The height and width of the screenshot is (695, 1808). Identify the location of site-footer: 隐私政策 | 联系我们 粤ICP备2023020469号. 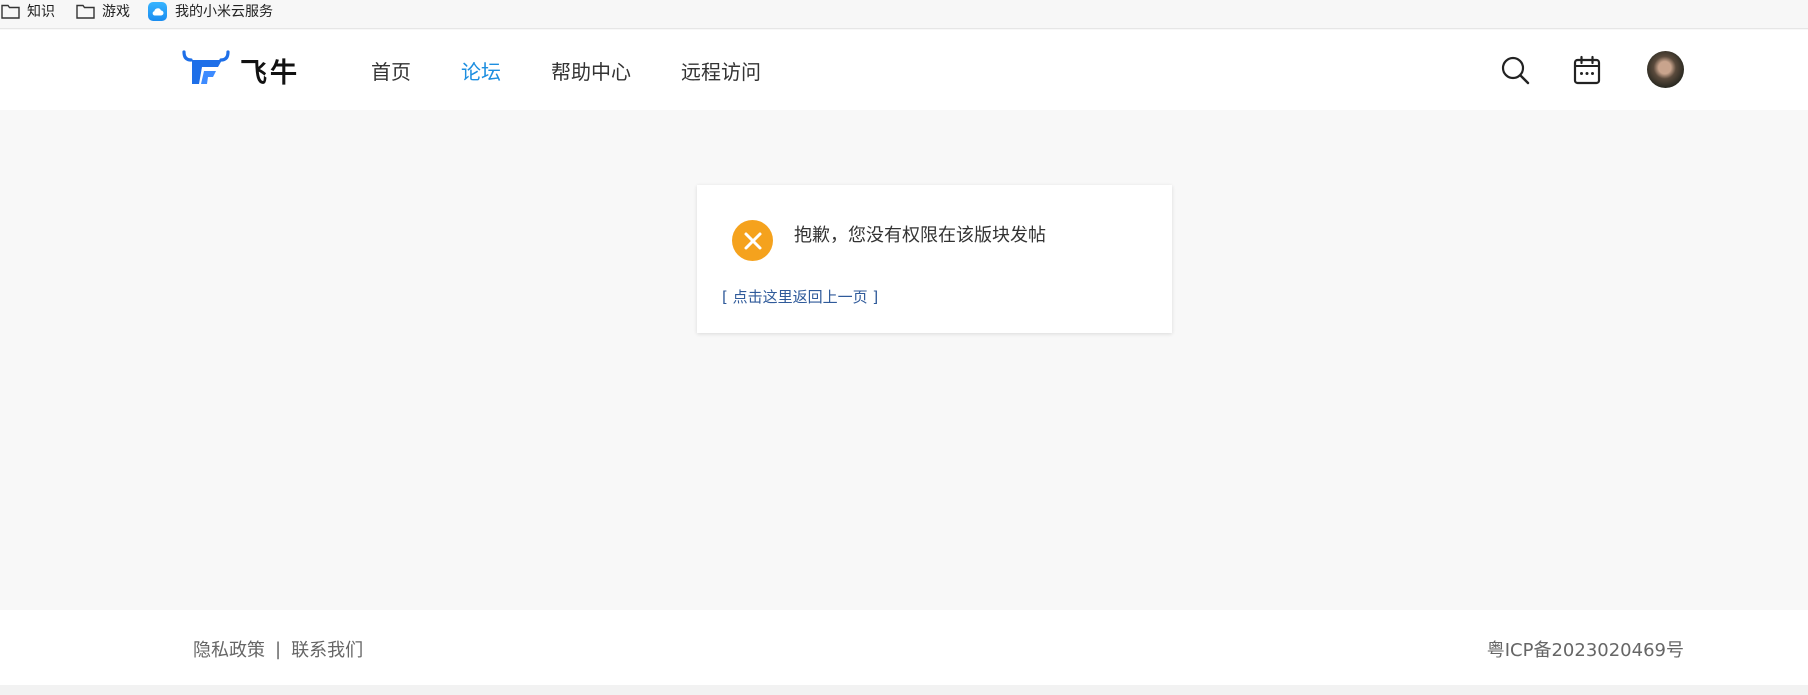
(904, 647).